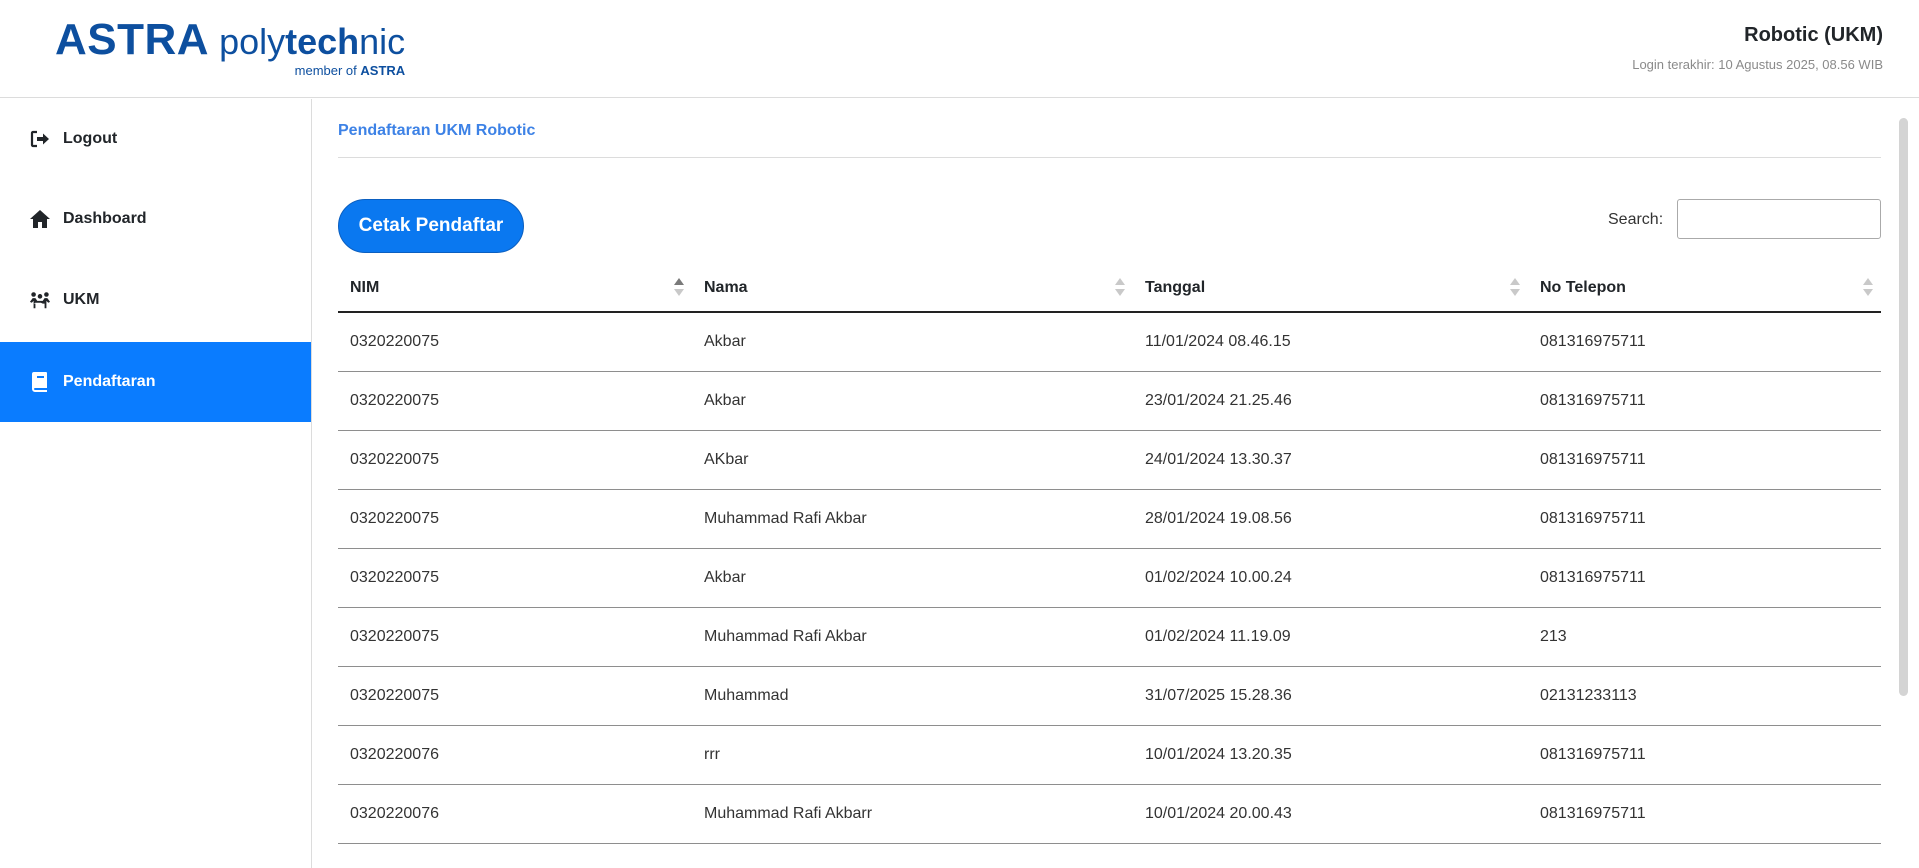  What do you see at coordinates (1218, 695) in the screenshot?
I see `cell-tanggal: 31/07/2025 15.28.36` at bounding box center [1218, 695].